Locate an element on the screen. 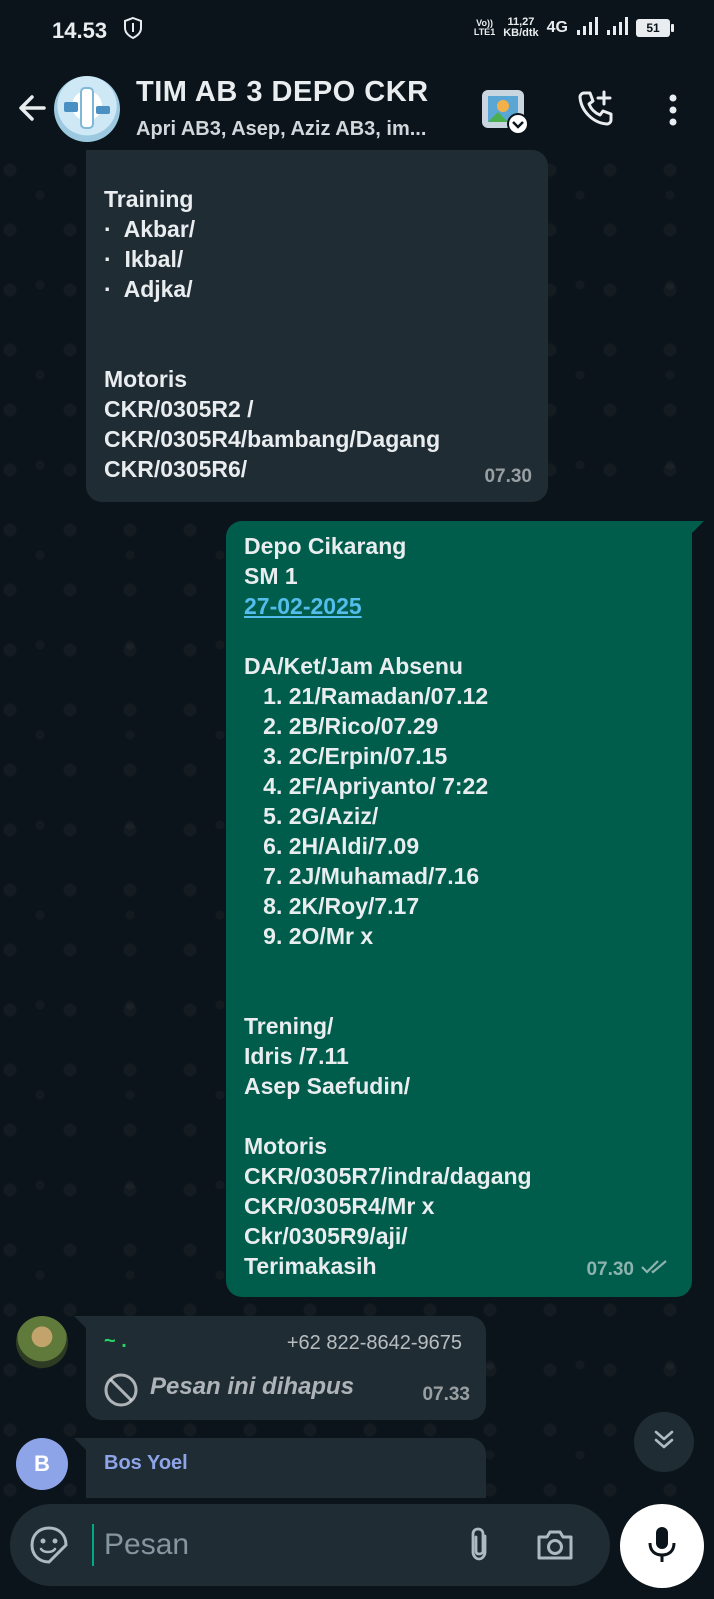 Image resolution: width=714 pixels, height=1599 pixels. scroll-to-bottom-button is located at coordinates (664, 1442).